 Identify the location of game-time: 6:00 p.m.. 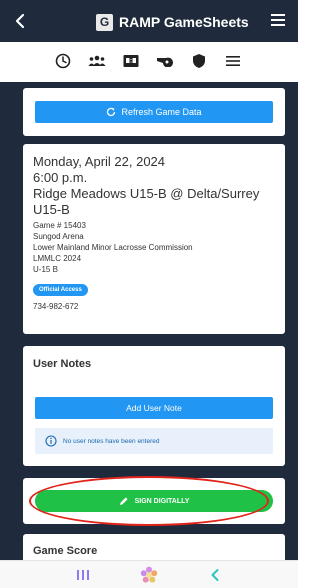
(60, 177).